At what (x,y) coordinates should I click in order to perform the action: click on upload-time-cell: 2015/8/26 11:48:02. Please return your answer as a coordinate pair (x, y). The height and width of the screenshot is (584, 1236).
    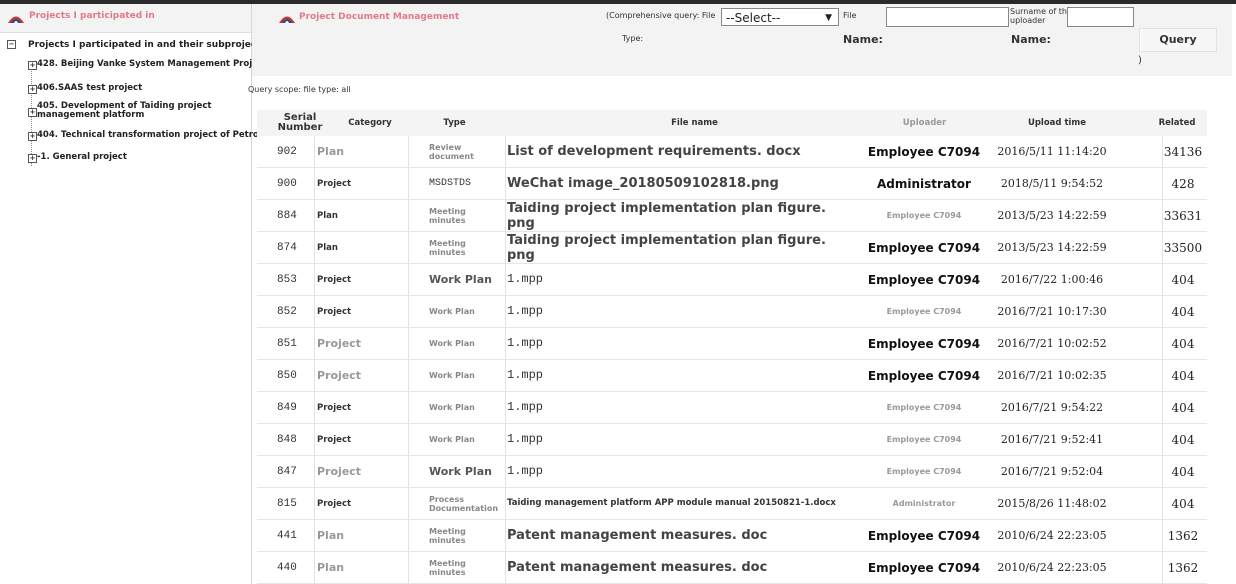
    Looking at the image, I should click on (1052, 503).